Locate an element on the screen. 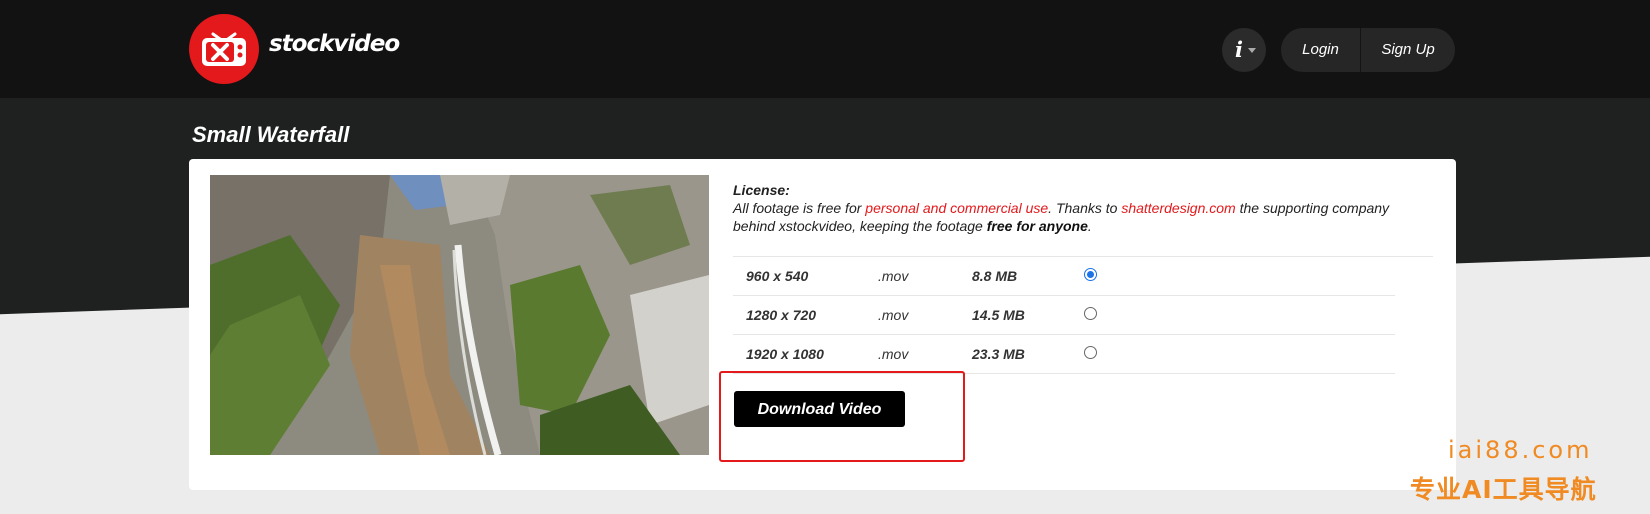  watermark-slogan: 专业AI工具导航 is located at coordinates (1503, 489).